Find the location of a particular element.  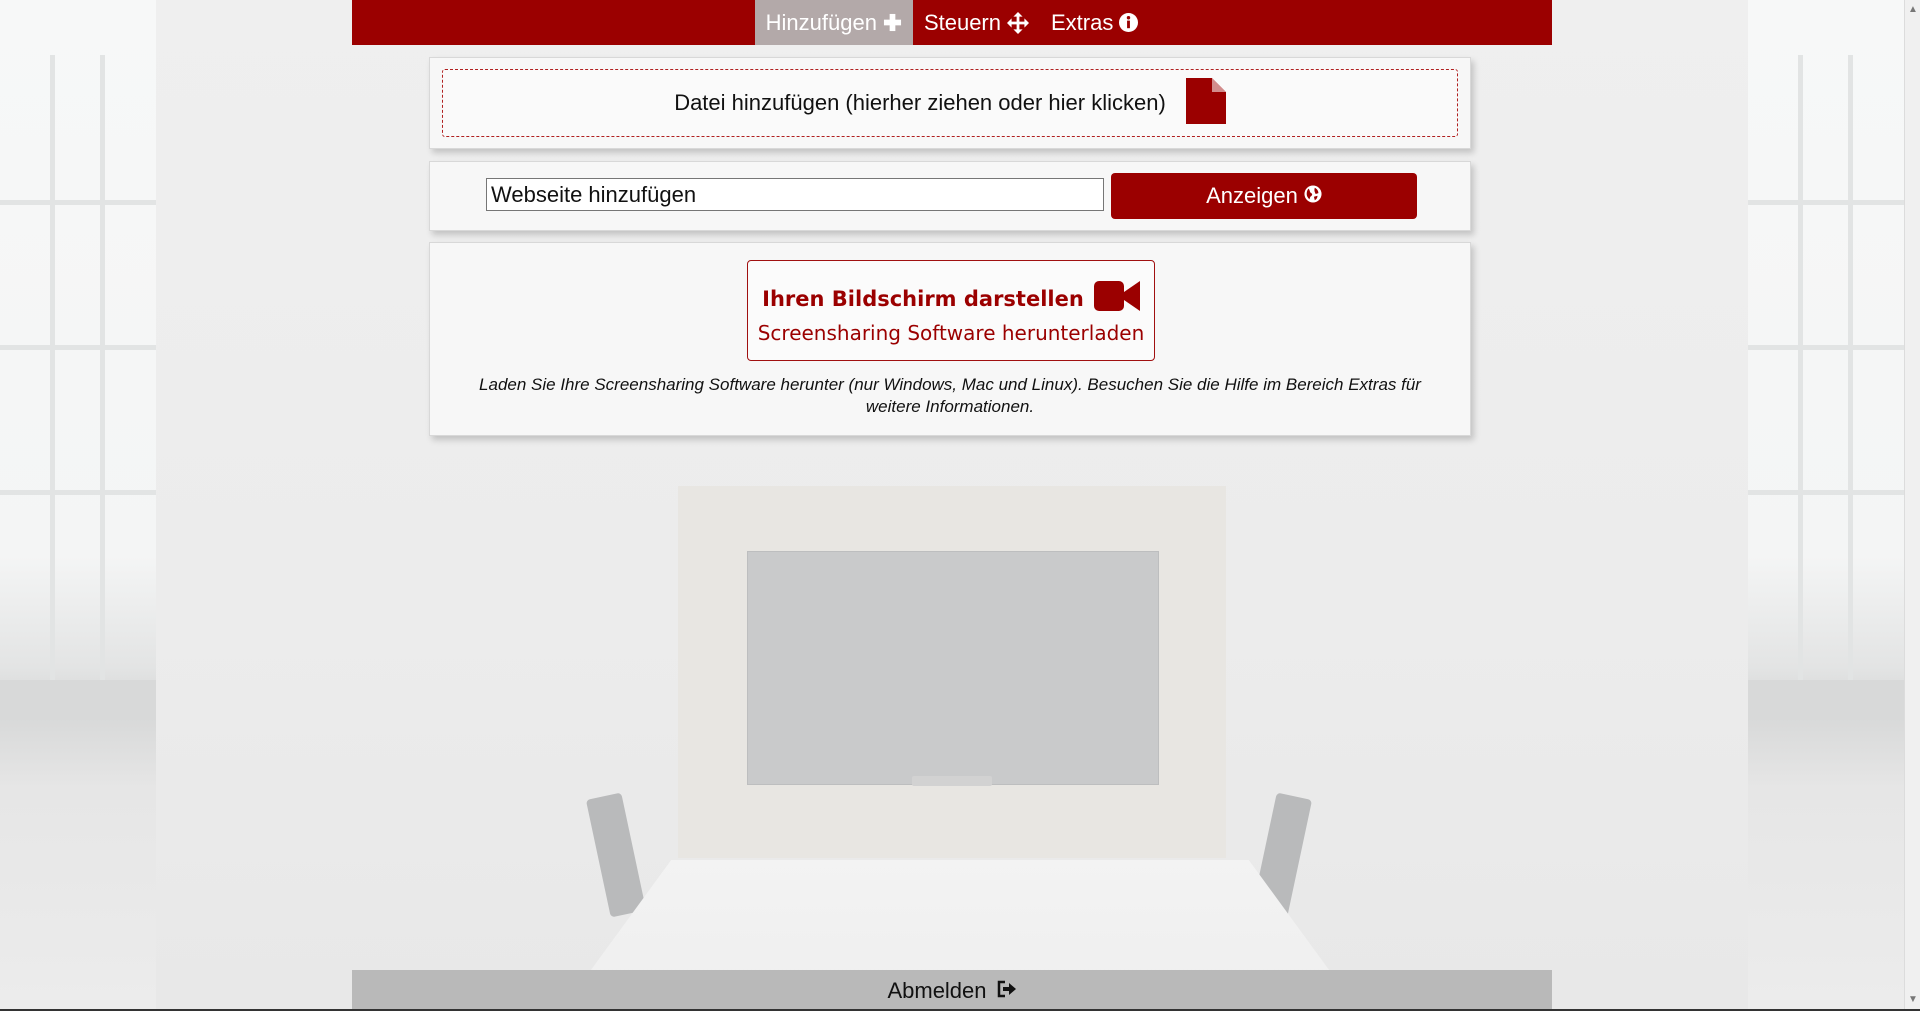

background-table is located at coordinates (960, 922).